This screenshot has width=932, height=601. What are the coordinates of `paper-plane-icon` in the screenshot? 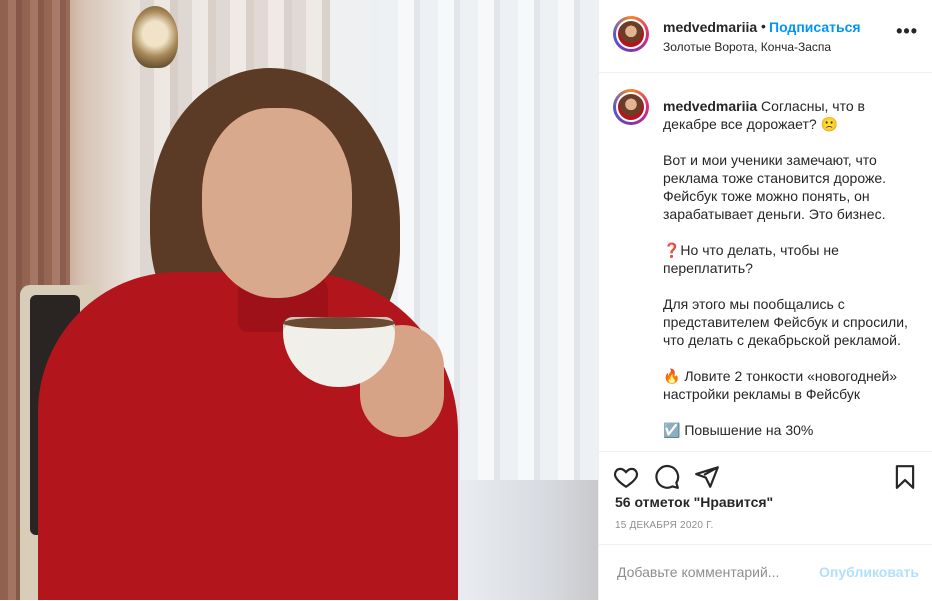 It's located at (707, 477).